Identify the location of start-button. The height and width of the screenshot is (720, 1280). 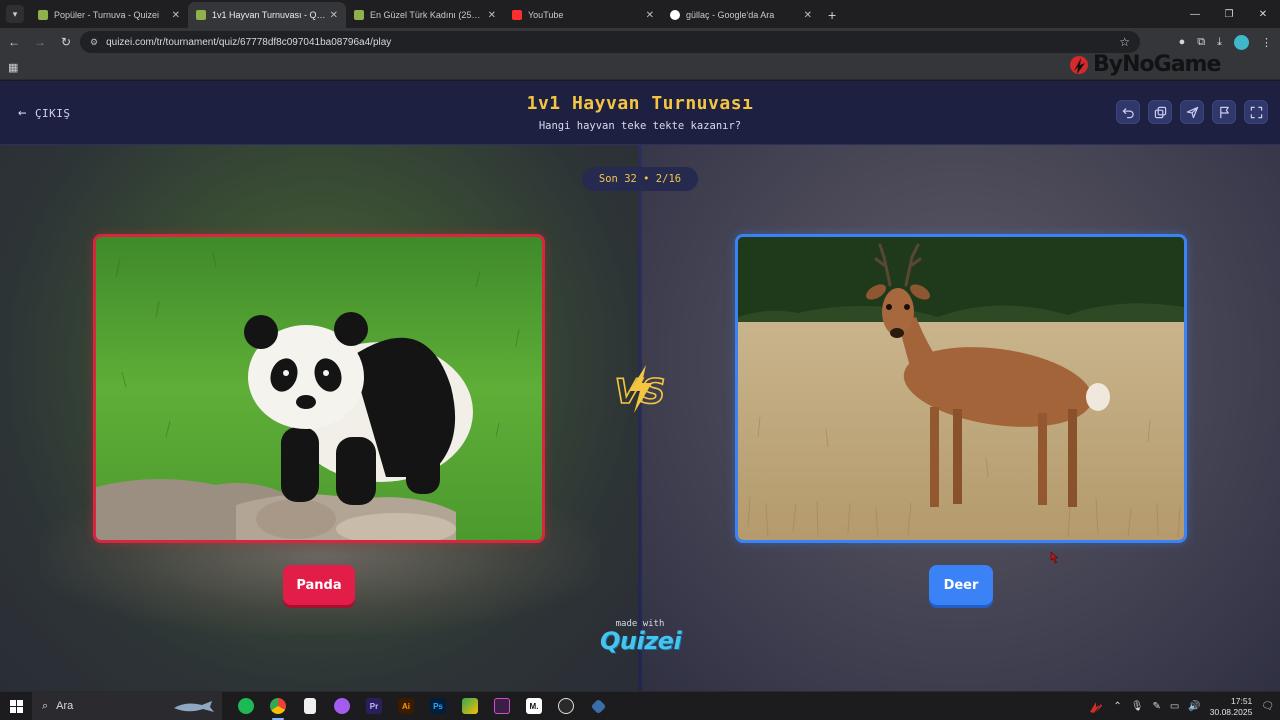
(16, 706).